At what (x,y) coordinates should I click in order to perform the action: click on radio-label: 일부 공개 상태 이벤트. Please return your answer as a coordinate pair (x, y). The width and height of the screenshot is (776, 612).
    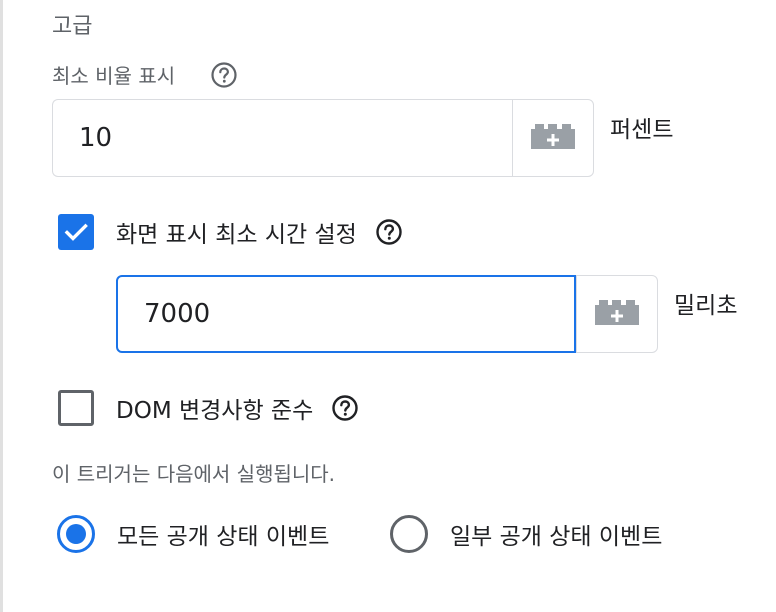
    Looking at the image, I should click on (556, 534).